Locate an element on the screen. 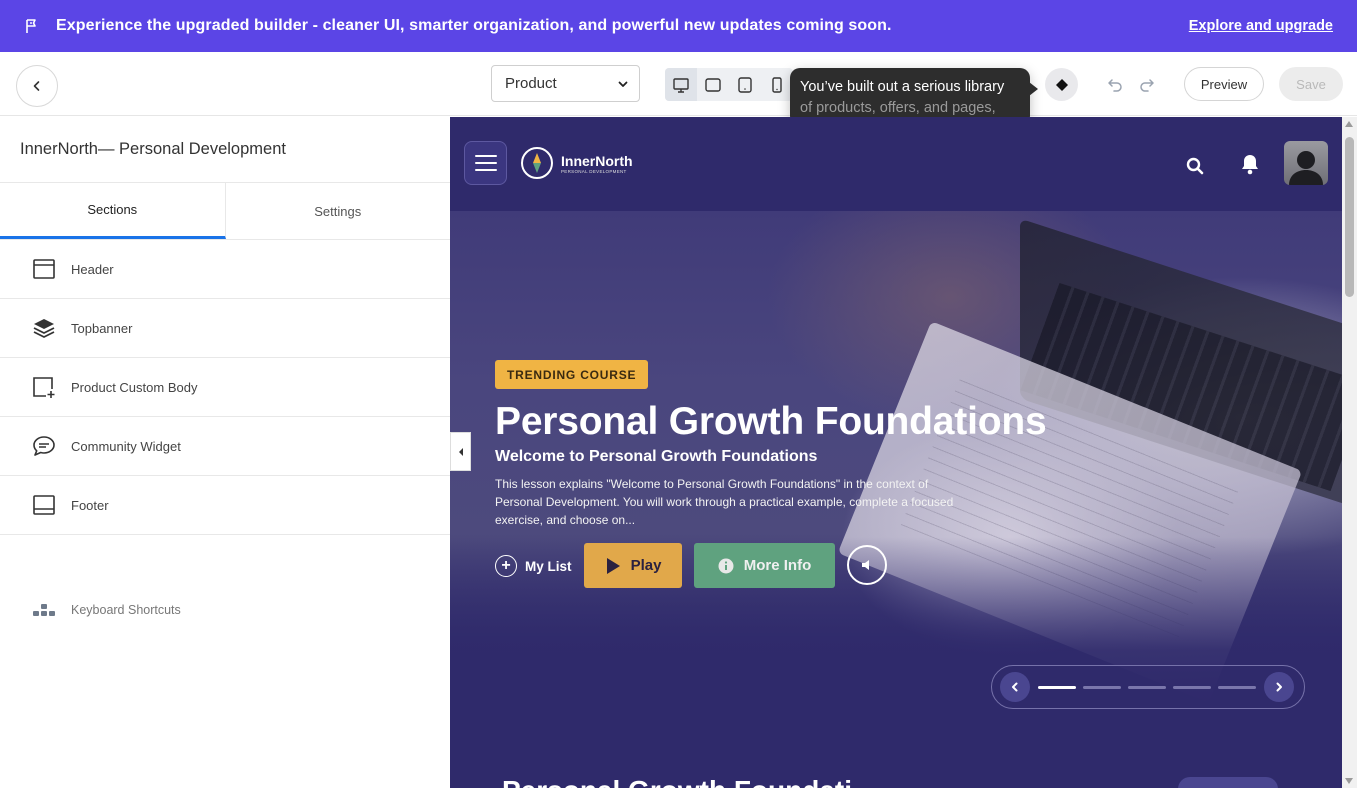 This screenshot has width=1357, height=788. section-item-label: Header is located at coordinates (92, 269).